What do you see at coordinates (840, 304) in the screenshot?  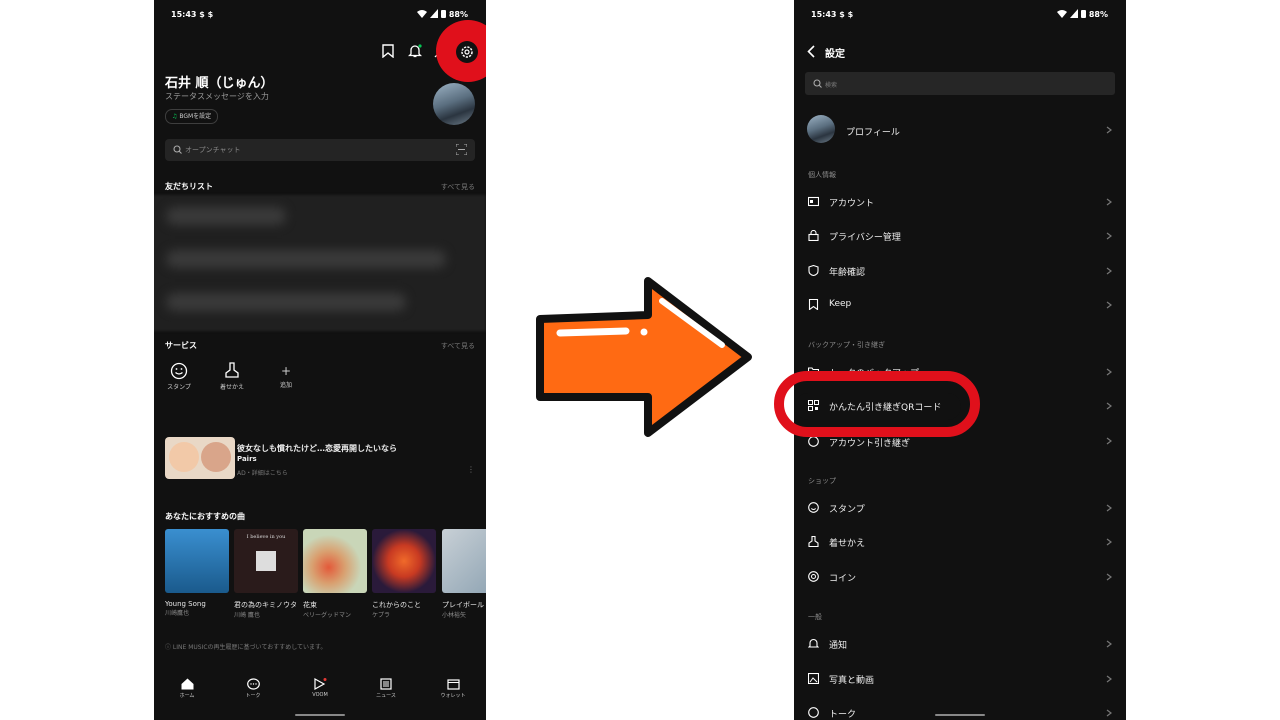 I see `row-keep: Keep` at bounding box center [840, 304].